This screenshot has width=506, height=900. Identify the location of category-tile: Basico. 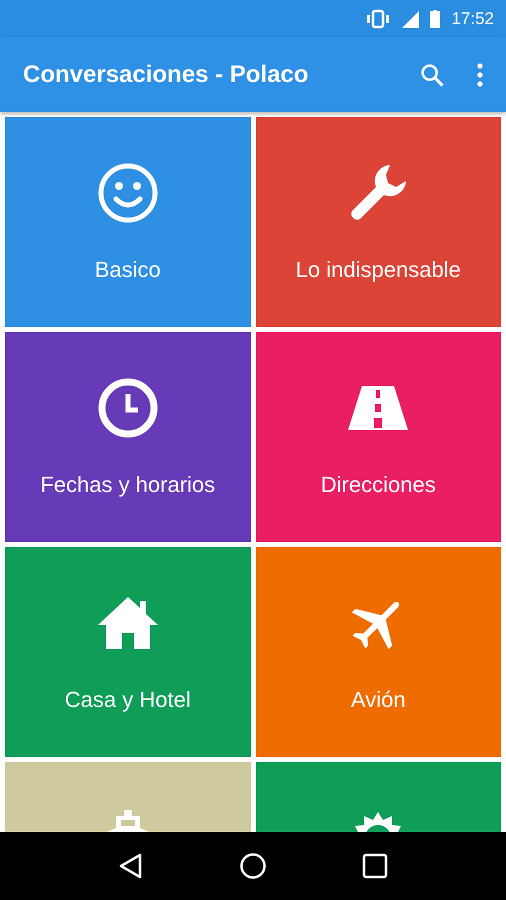
(127, 222).